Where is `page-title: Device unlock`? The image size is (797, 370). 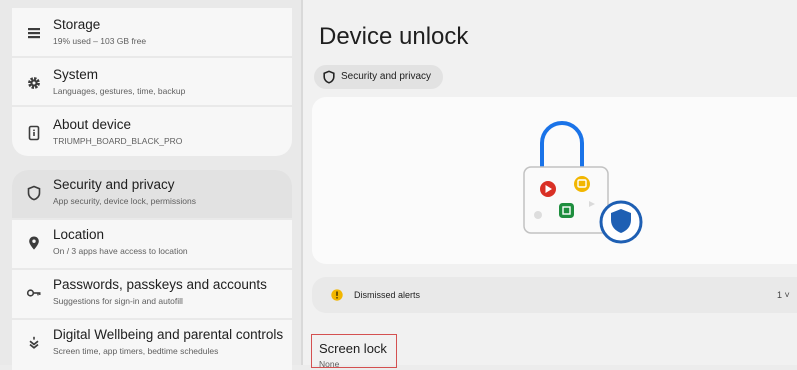
page-title: Device unlock is located at coordinates (394, 36).